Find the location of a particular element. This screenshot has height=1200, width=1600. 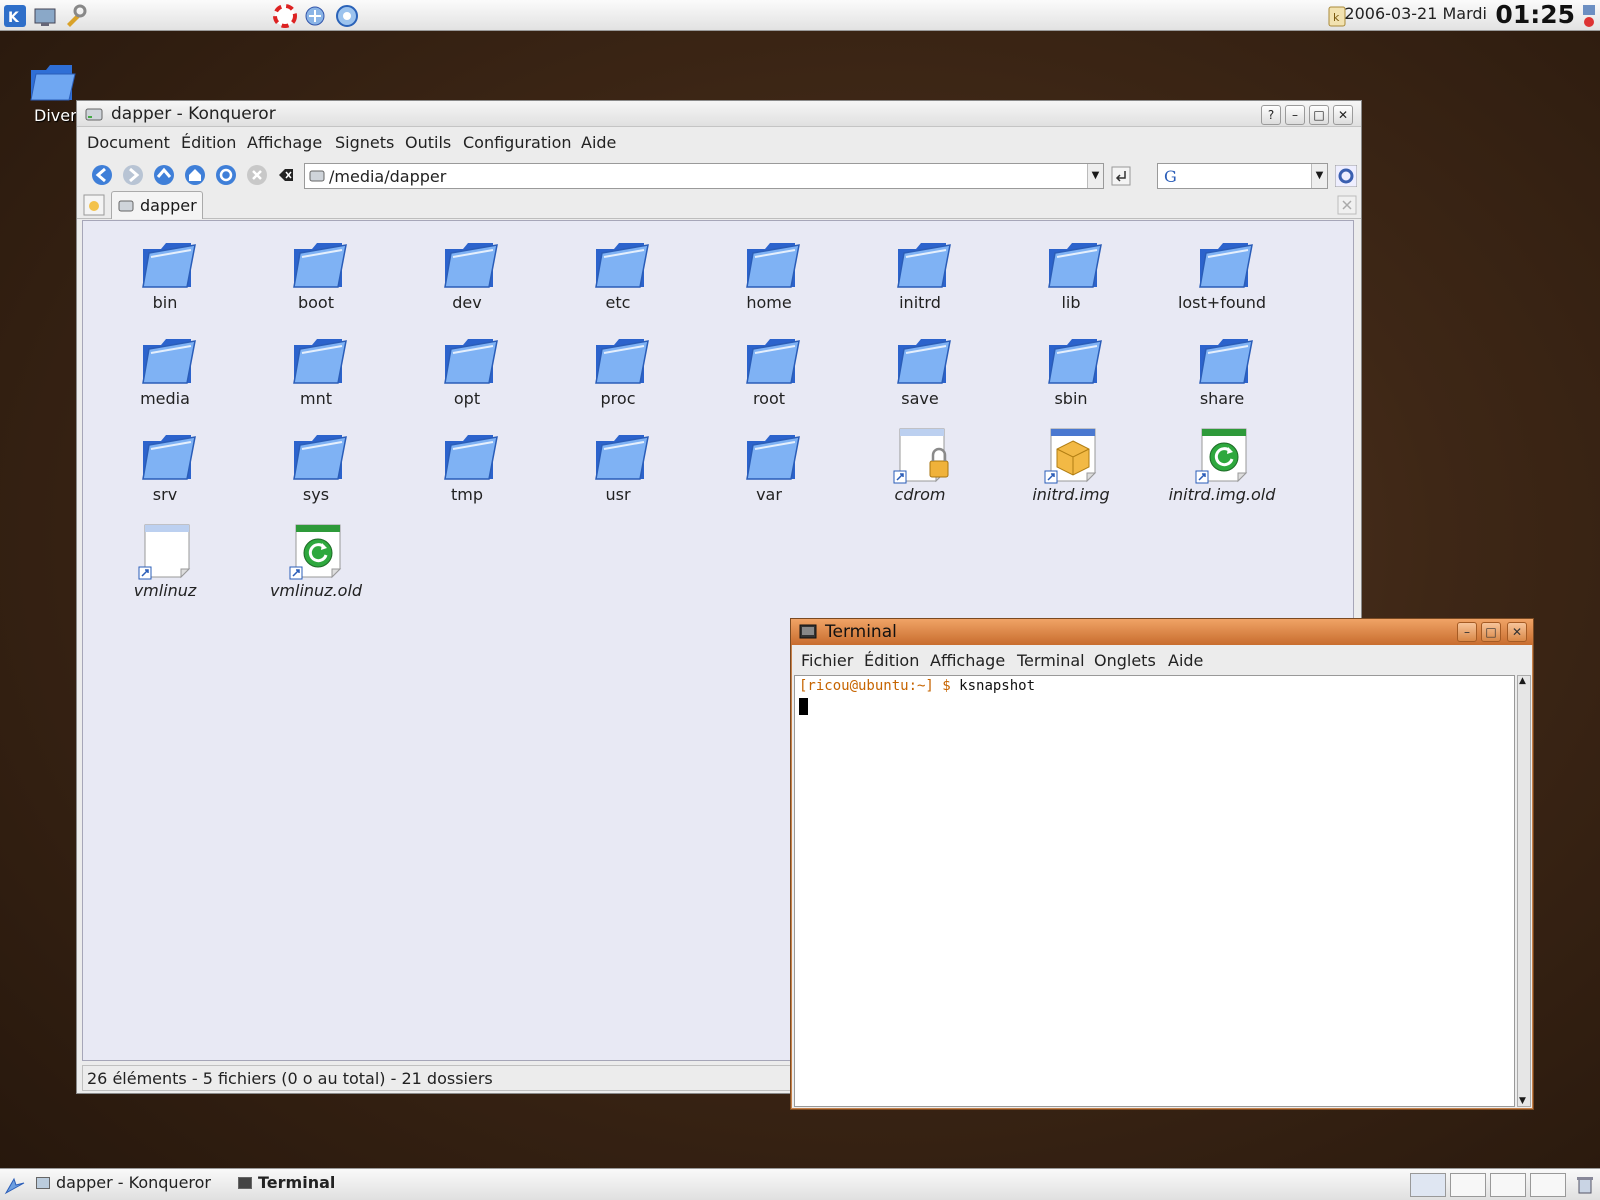

task-terminal: Terminal is located at coordinates (286, 1185).